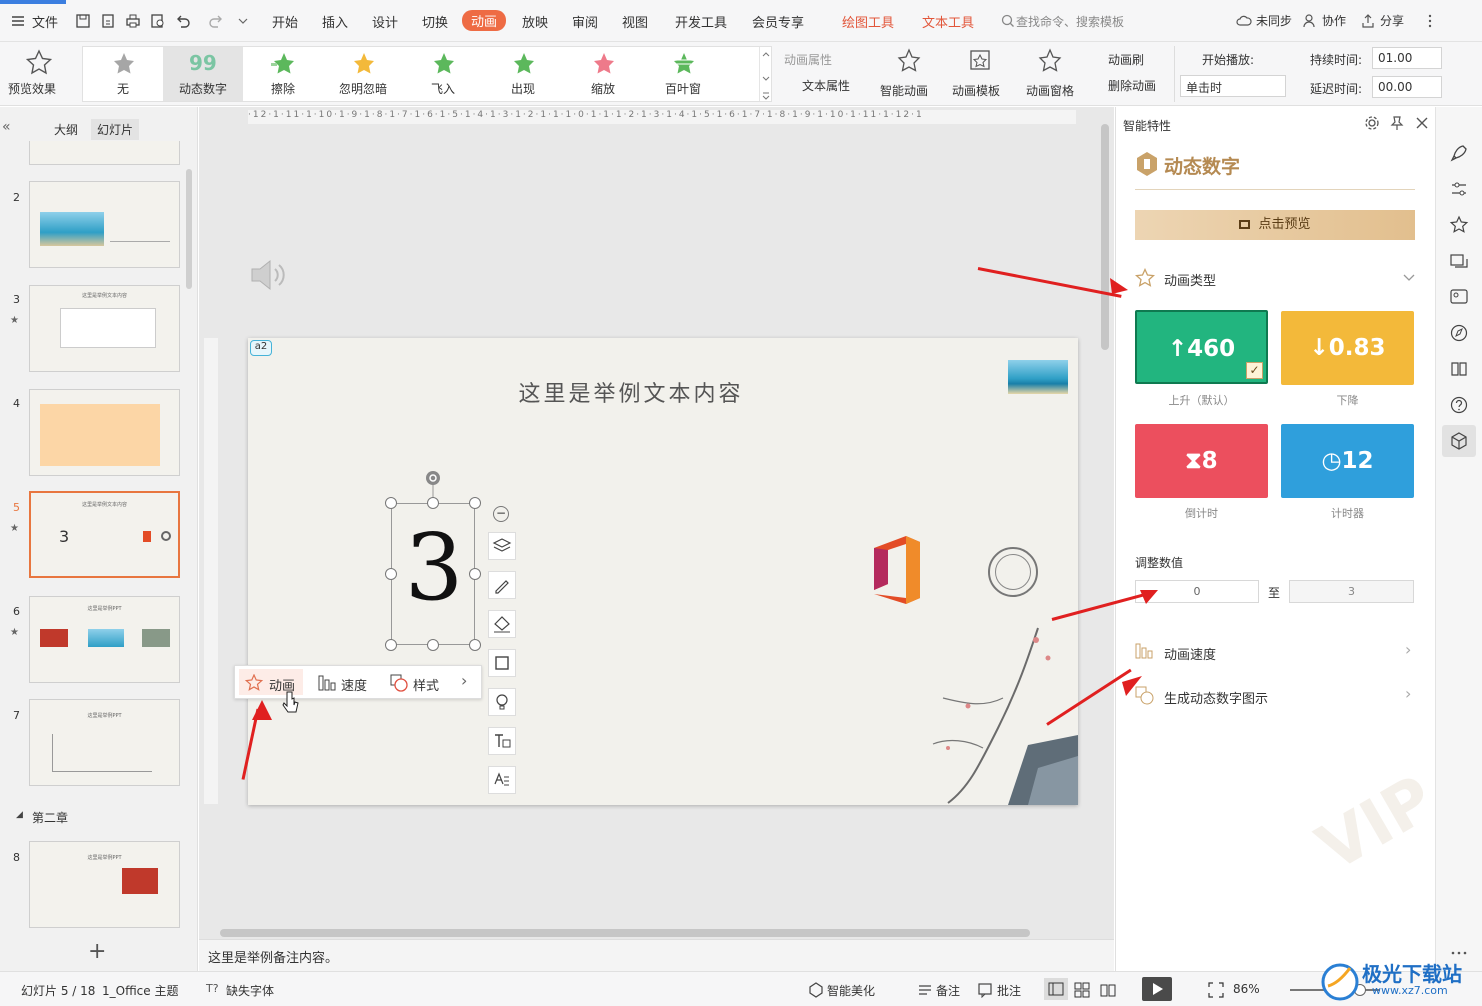  Describe the element at coordinates (1233, 86) in the screenshot. I see `start-play-select: 单击时` at that location.